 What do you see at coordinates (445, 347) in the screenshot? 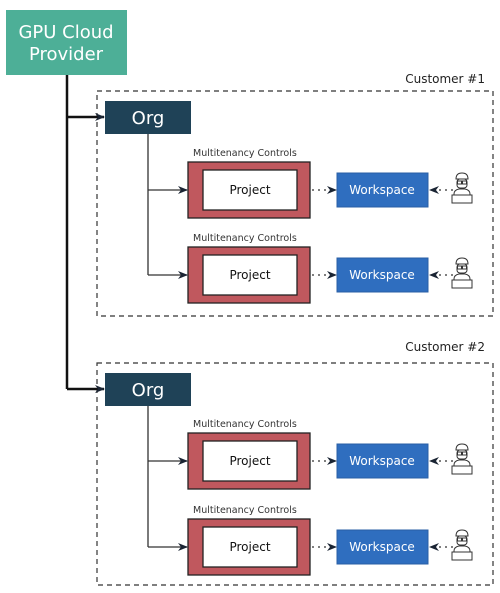
I see `customer-label: Customer #2` at bounding box center [445, 347].